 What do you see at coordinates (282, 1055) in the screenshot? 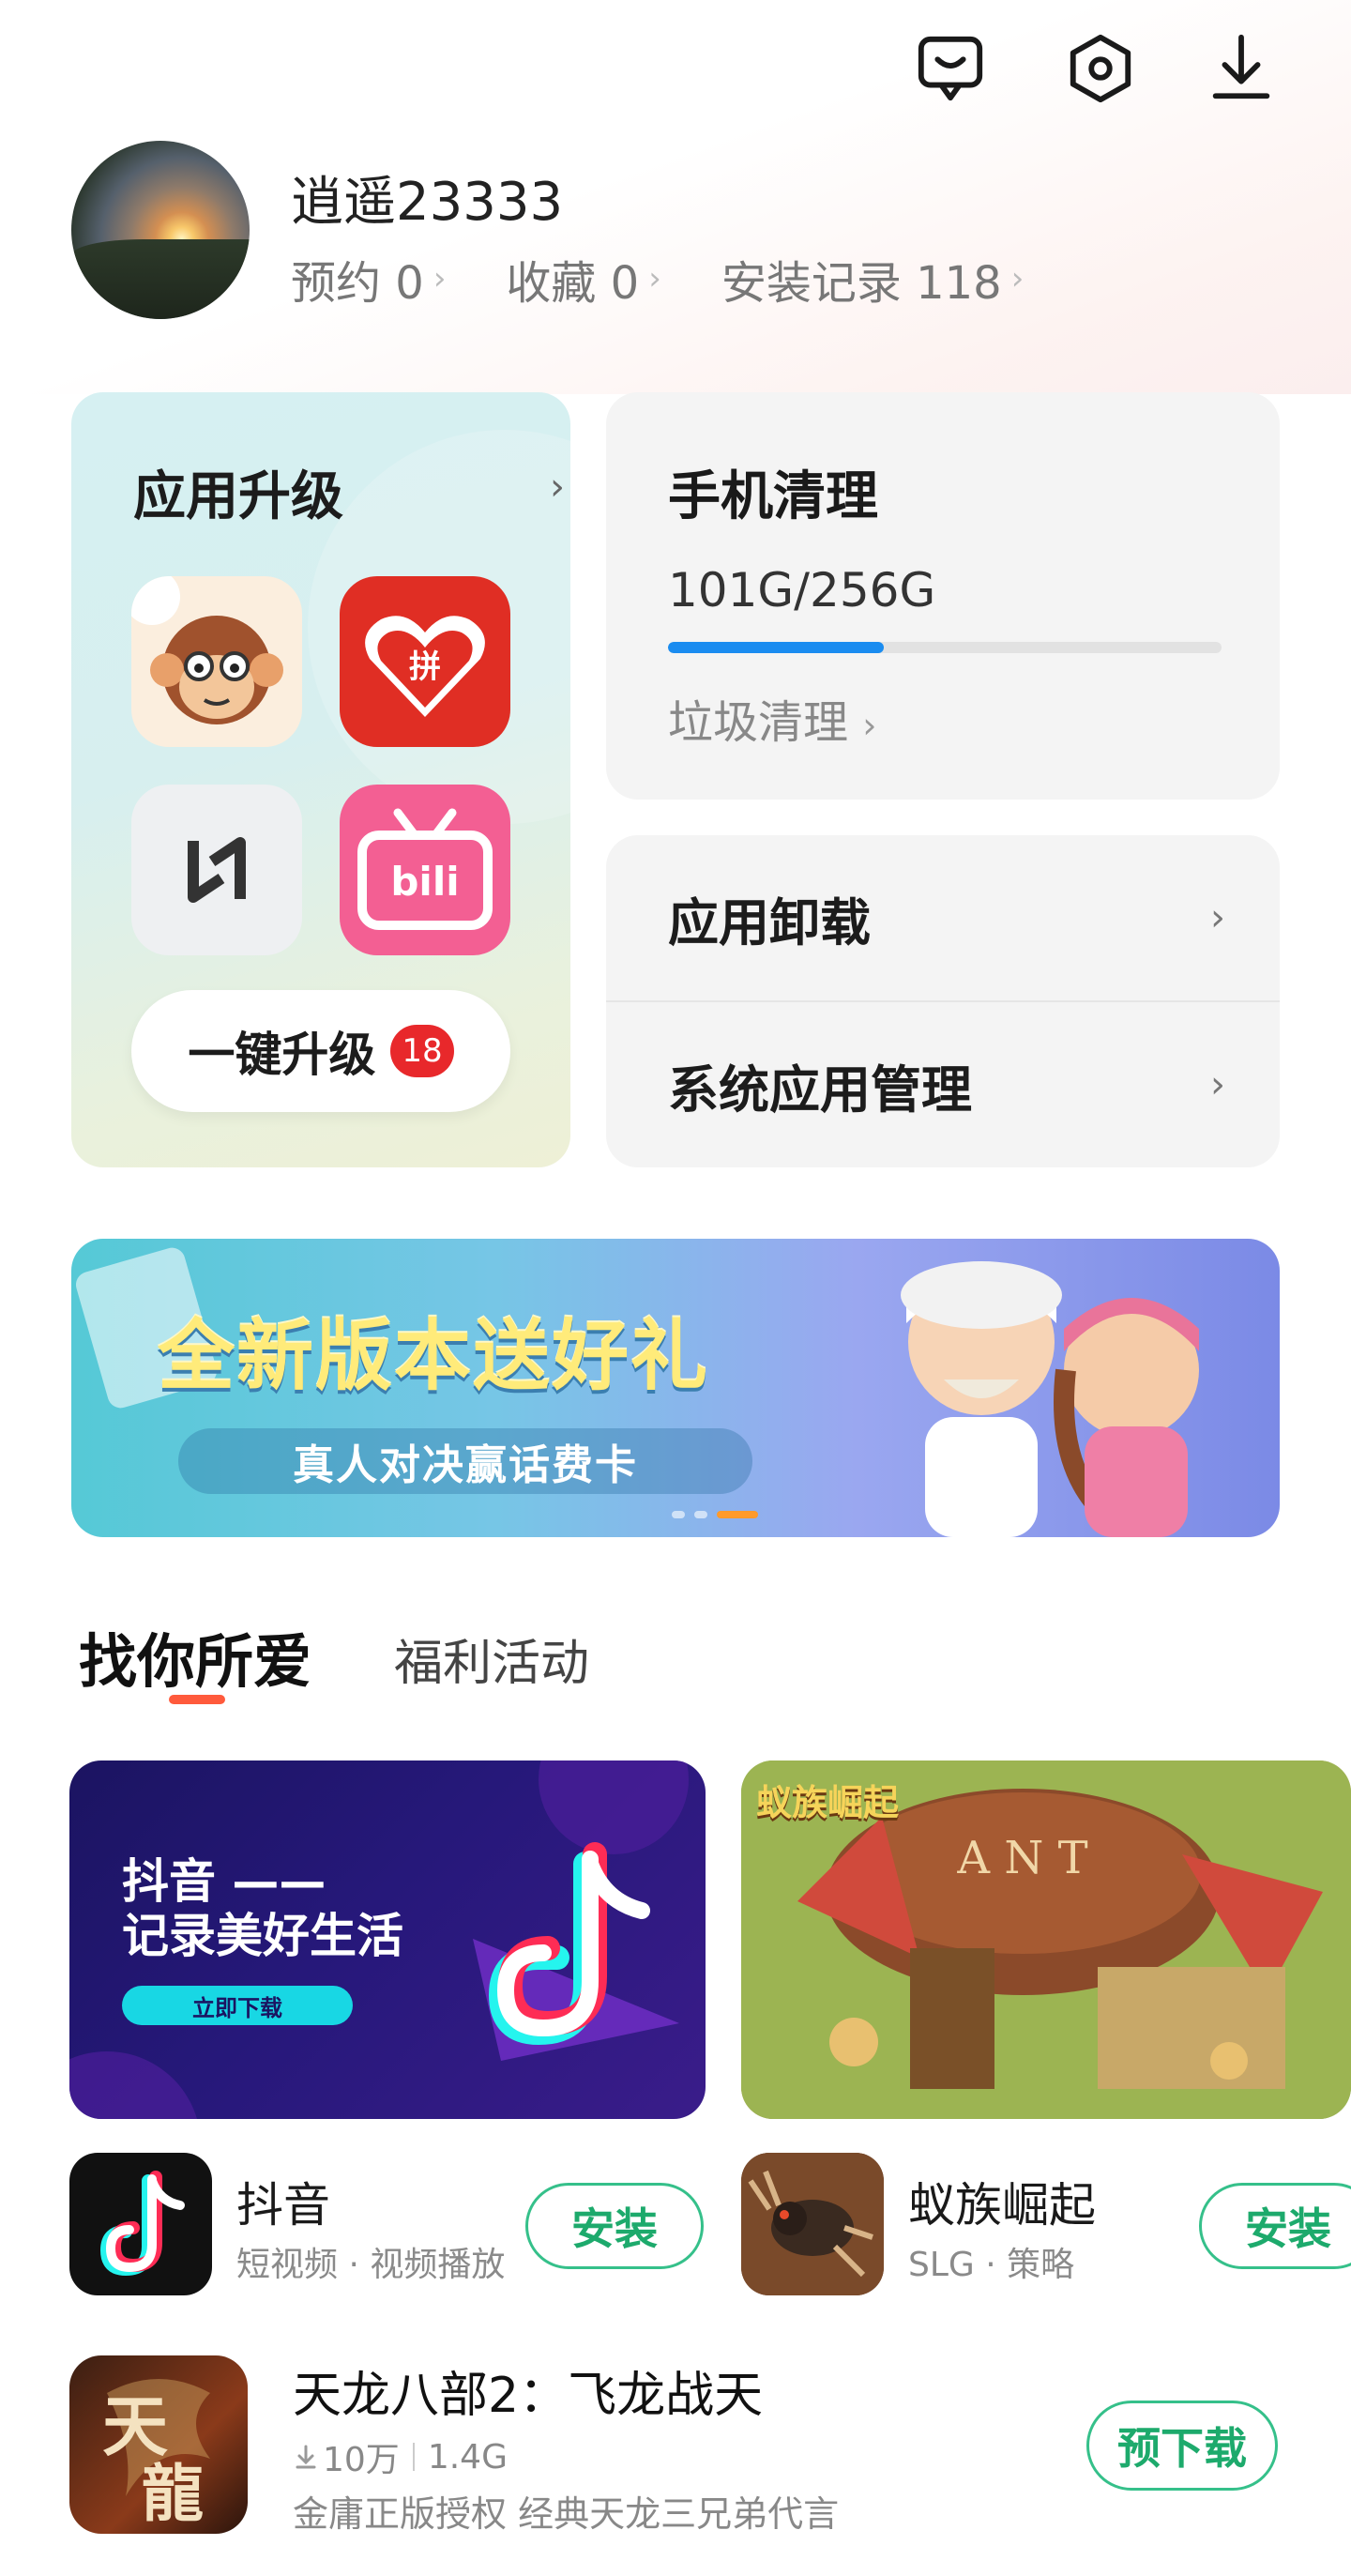
I see `upgrade-button-label: 一键升级` at bounding box center [282, 1055].